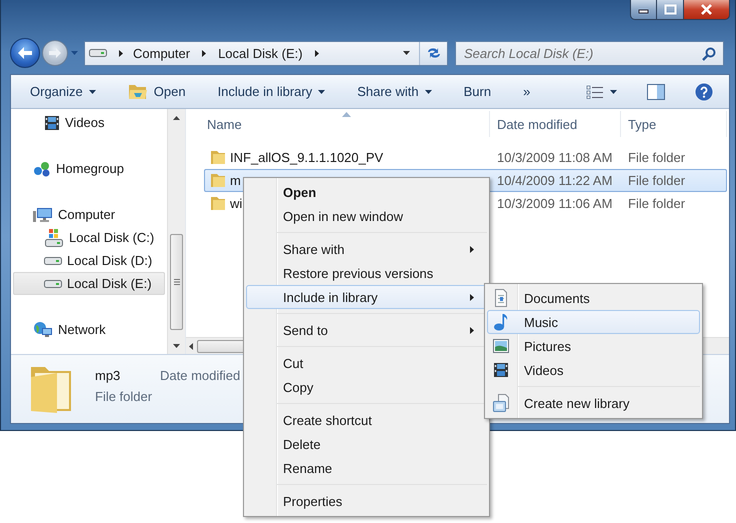  I want to click on table-cell-text: 10/3/2009 11:08 AM, so click(555, 157).